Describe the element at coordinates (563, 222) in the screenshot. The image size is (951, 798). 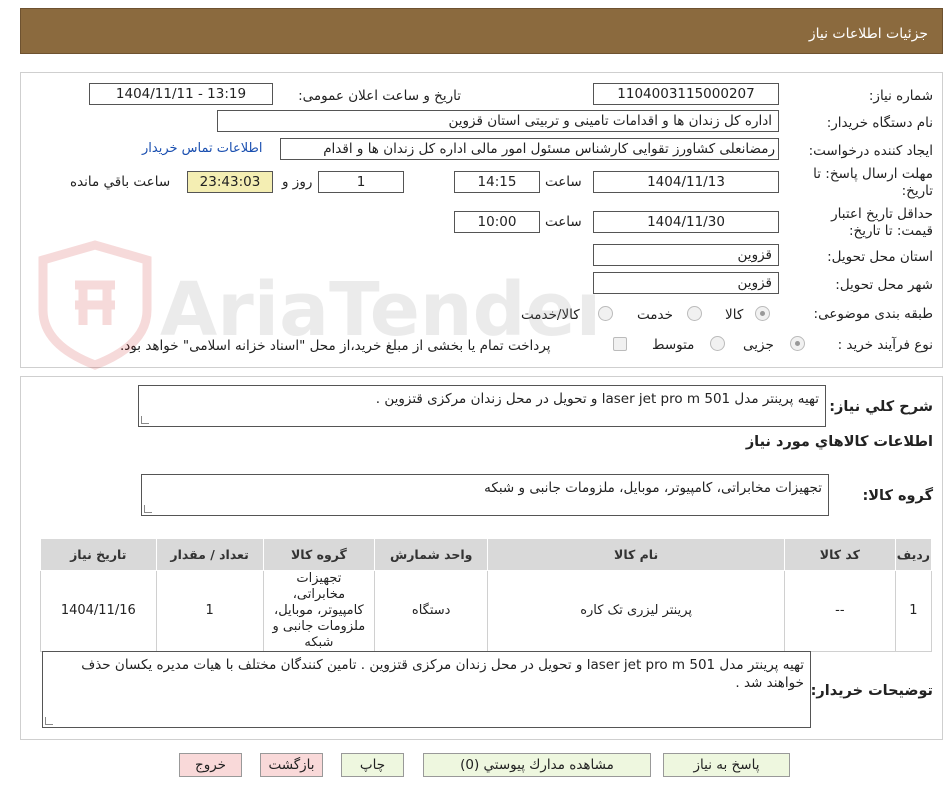
I see `validity-time-label: ساعت` at that location.